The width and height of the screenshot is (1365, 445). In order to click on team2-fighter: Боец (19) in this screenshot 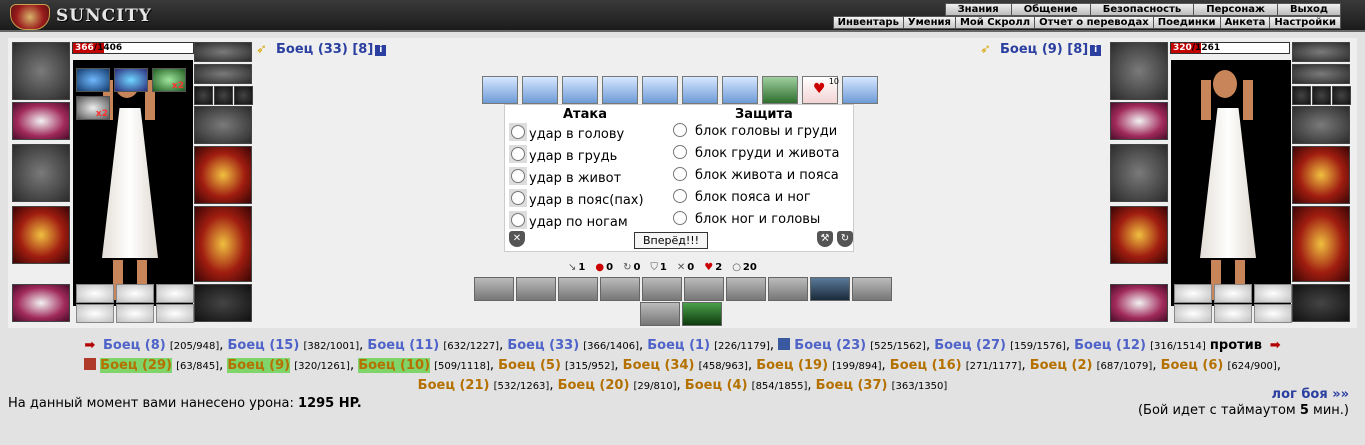, I will do `click(792, 365)`.